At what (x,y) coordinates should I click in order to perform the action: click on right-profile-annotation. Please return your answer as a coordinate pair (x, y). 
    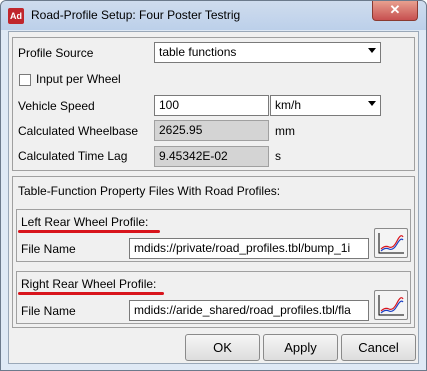
    Looking at the image, I should click on (91, 293).